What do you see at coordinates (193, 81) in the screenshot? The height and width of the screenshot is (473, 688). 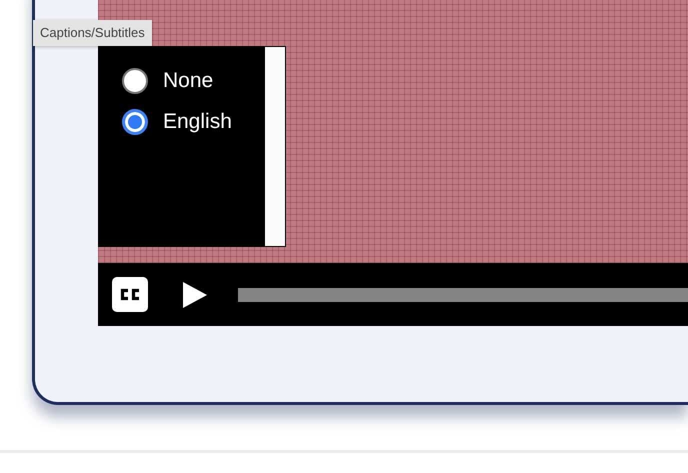 I see `caption-option: None` at bounding box center [193, 81].